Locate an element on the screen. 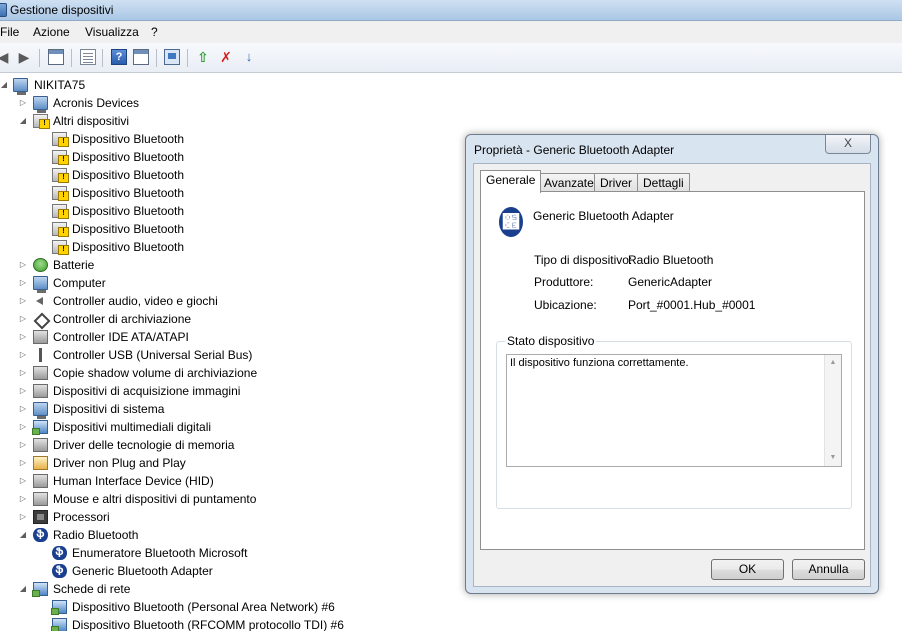 Image resolution: width=902 pixels, height=631 pixels. cancel-button: Annulla is located at coordinates (828, 569).